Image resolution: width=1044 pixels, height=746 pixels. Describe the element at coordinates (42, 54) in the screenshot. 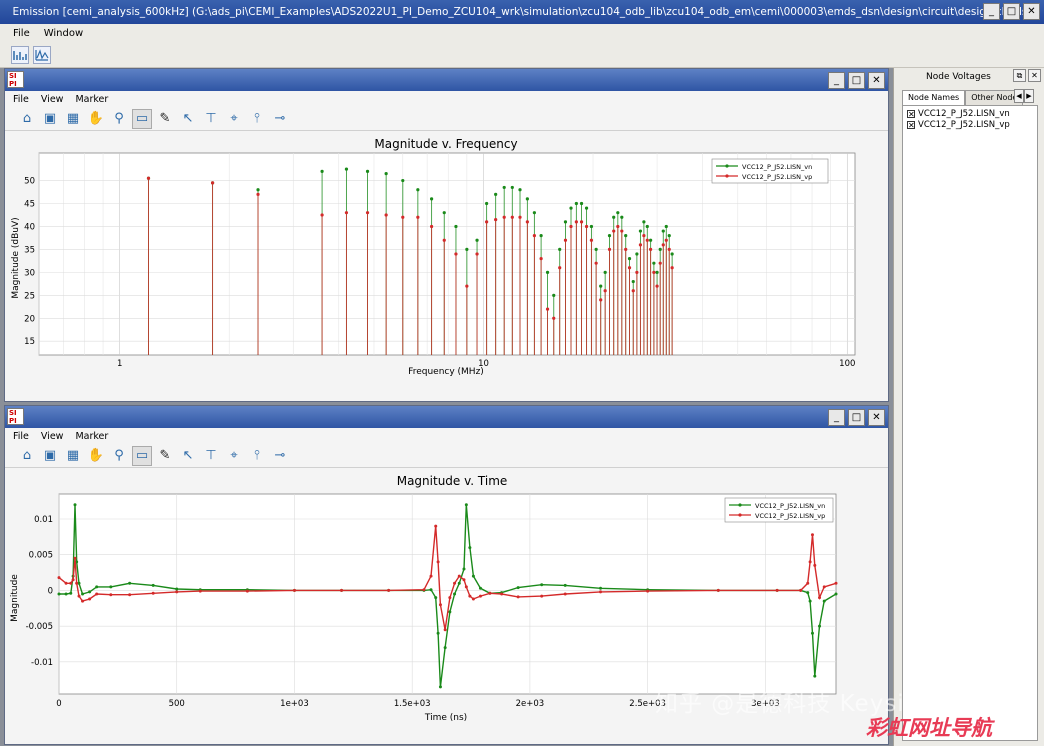

I see `time-plot-icon` at that location.